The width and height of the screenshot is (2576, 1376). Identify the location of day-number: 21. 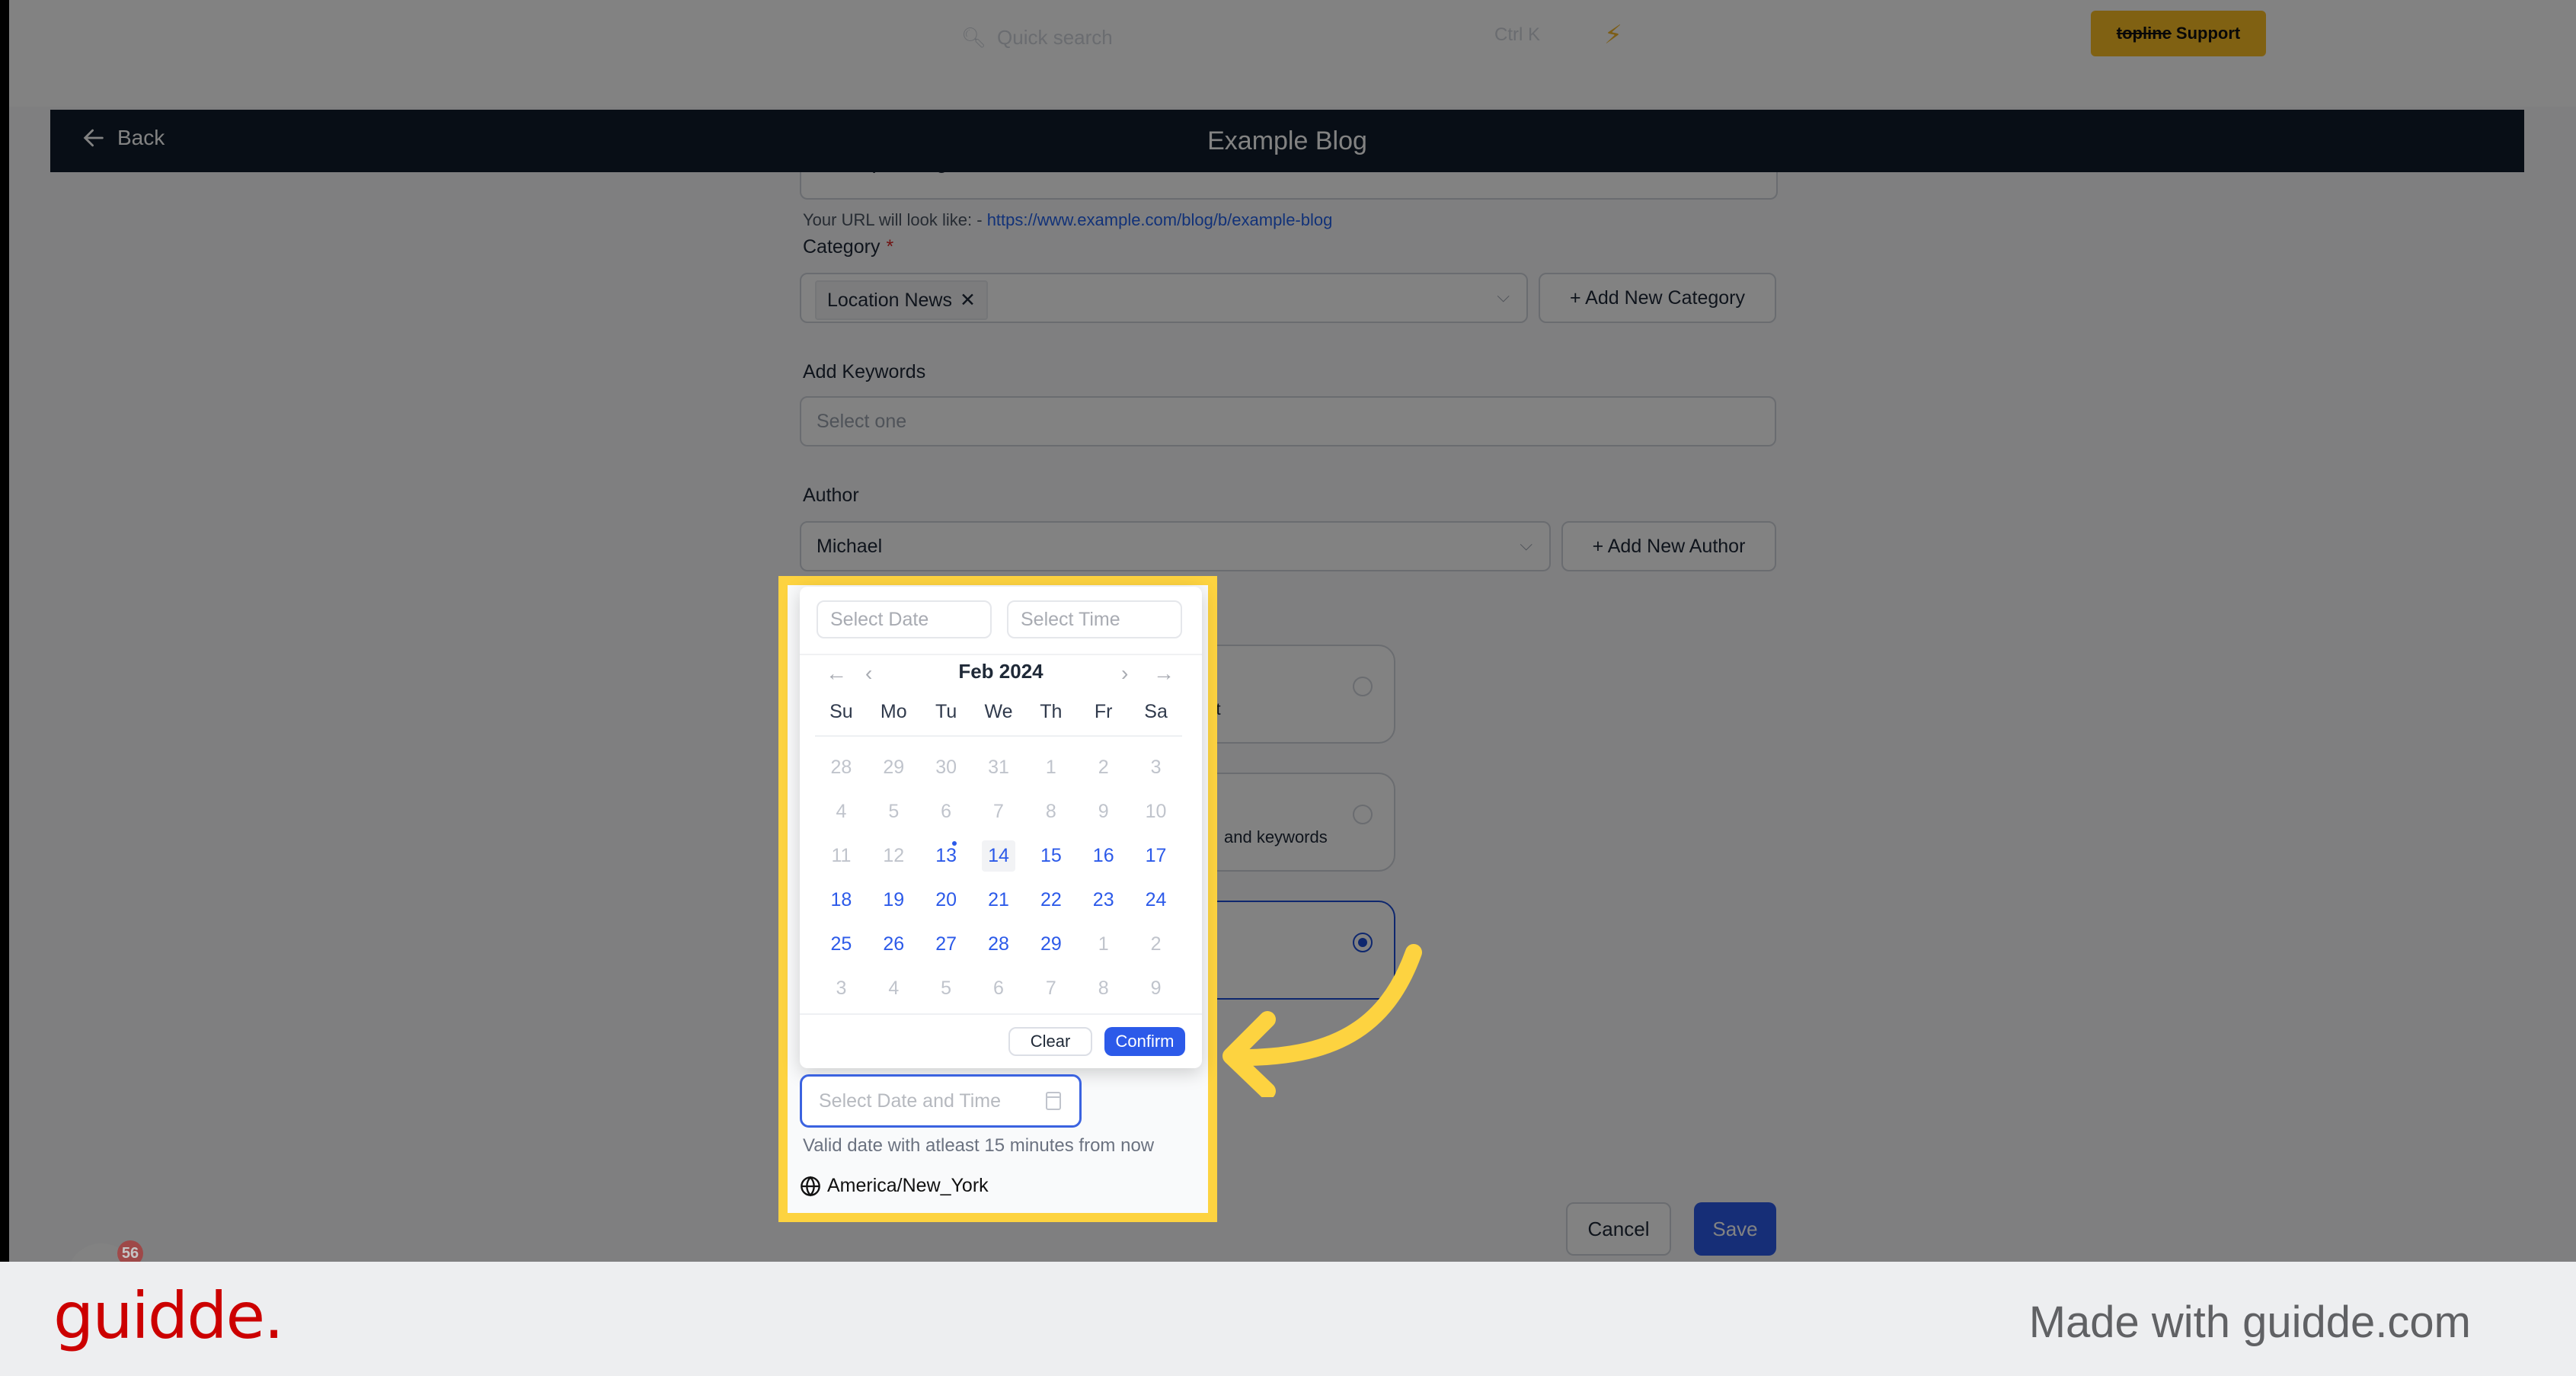
(999, 899).